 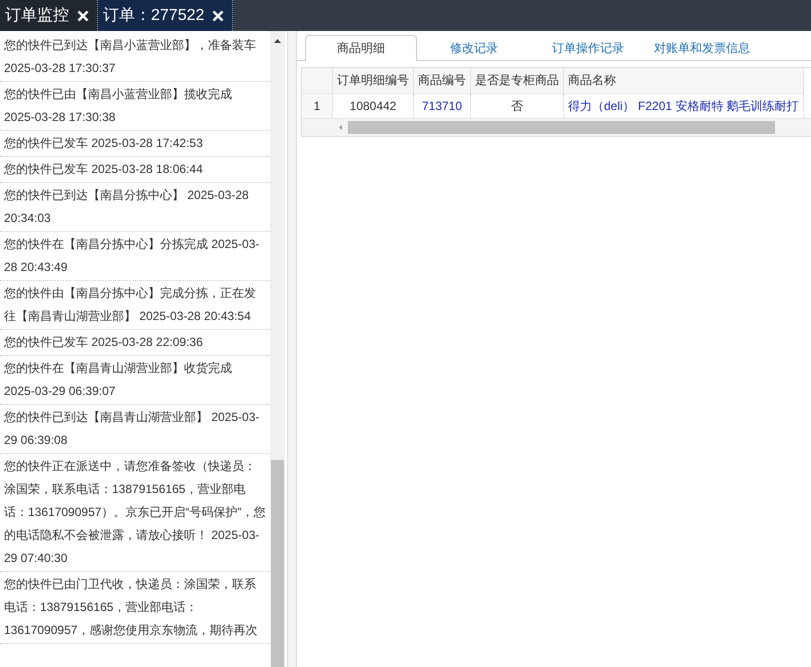 What do you see at coordinates (702, 48) in the screenshot?
I see `detail-tab: 对账单和发票信息` at bounding box center [702, 48].